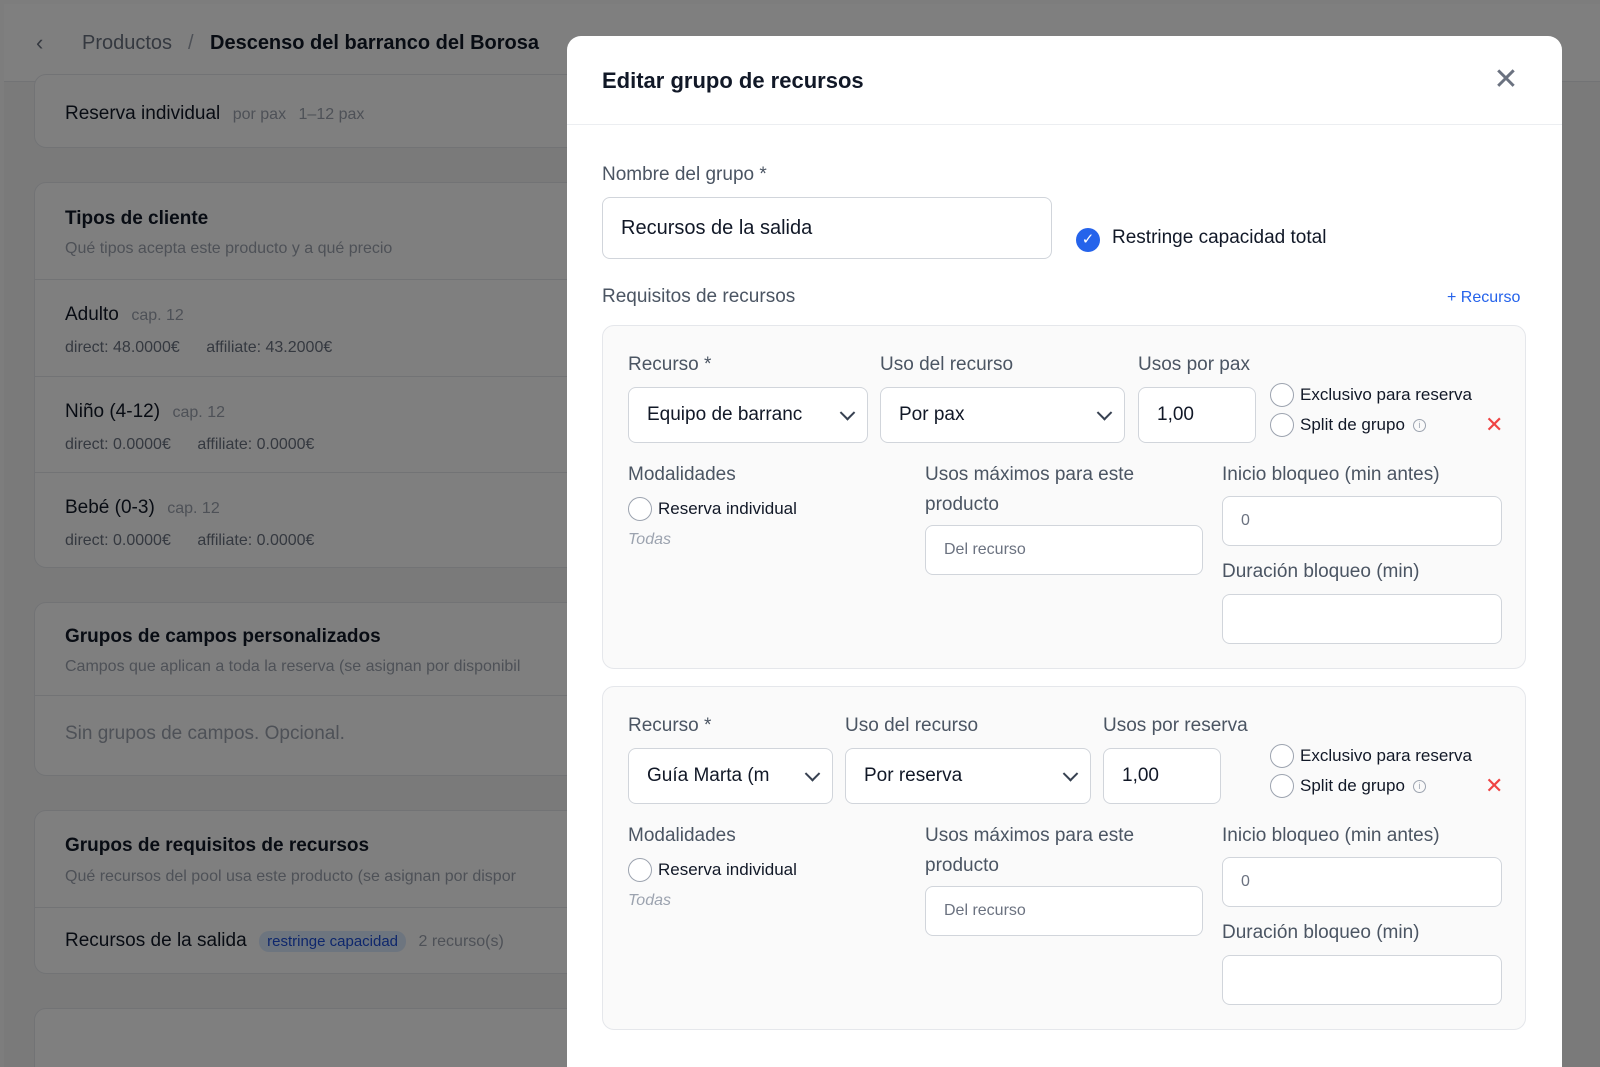 Image resolution: width=1600 pixels, height=1067 pixels. Describe the element at coordinates (913, 775) in the screenshot. I see `usage-select-value: Por reserva` at that location.